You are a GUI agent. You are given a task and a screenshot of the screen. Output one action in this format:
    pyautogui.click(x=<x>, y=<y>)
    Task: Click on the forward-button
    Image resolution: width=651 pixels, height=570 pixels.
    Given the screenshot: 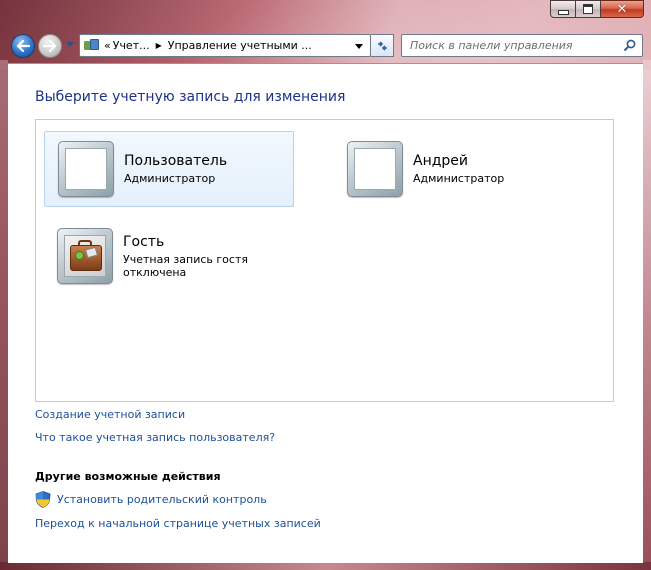 What is the action you would take?
    pyautogui.click(x=50, y=46)
    